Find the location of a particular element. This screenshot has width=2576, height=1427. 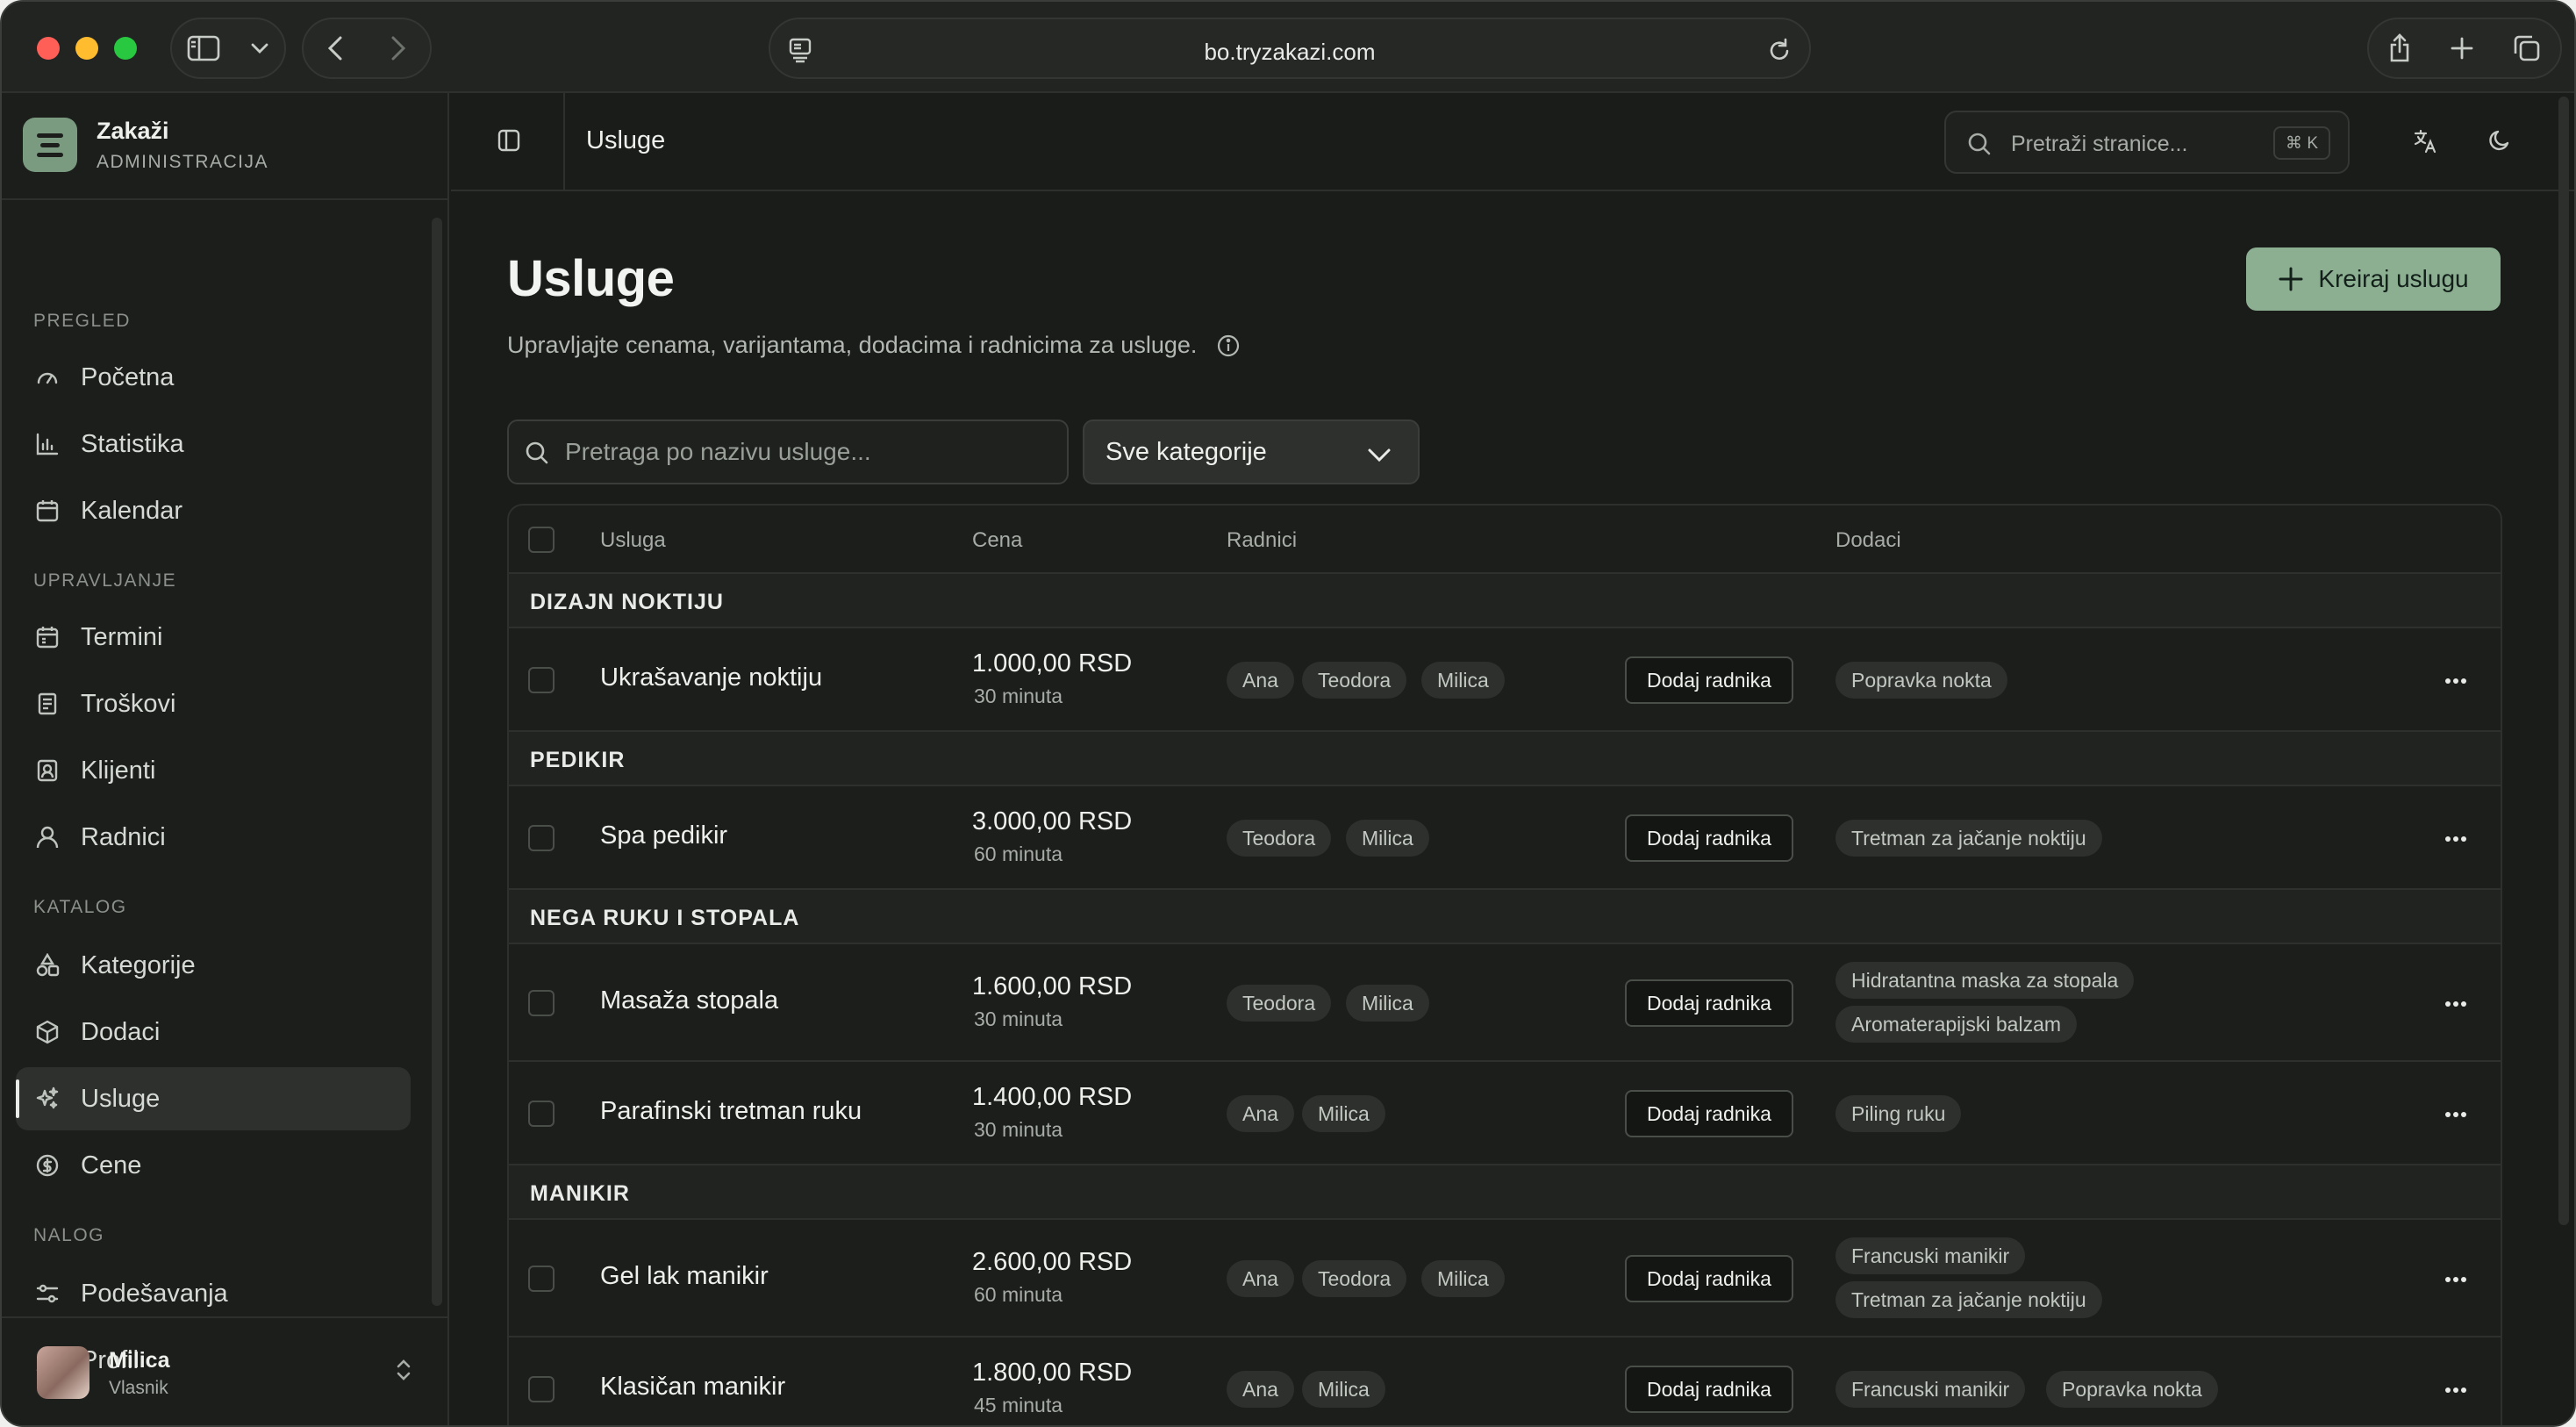

service-name: Spa pedikir is located at coordinates (663, 835).